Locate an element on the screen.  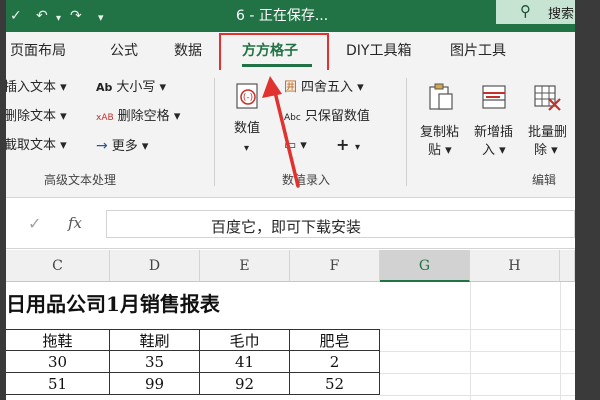
window-edge is located at coordinates (587, 200).